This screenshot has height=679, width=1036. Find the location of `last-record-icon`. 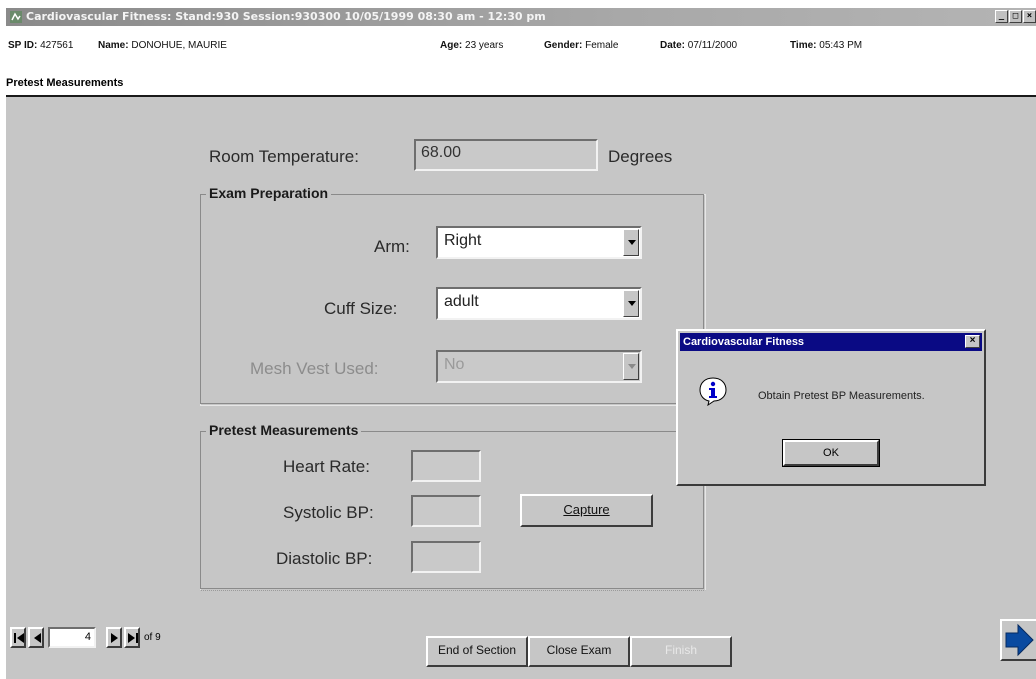

last-record-icon is located at coordinates (133, 638).